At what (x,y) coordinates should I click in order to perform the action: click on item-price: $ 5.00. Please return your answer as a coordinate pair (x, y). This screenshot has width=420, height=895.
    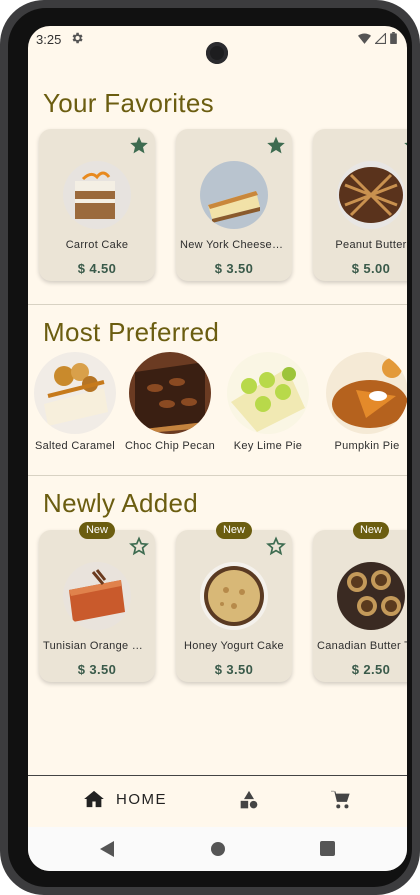
    Looking at the image, I should click on (371, 268).